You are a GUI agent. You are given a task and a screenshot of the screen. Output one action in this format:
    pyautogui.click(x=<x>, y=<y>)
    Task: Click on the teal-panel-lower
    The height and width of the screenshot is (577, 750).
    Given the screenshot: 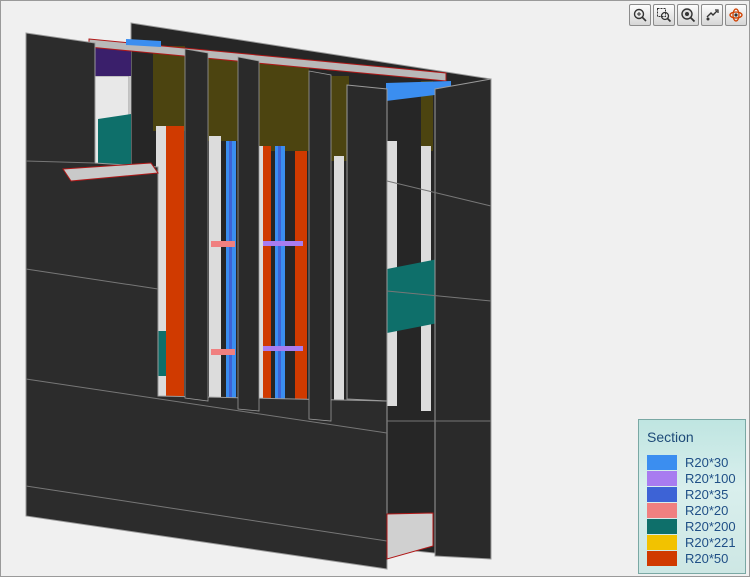 What is the action you would take?
    pyautogui.click(x=162, y=353)
    